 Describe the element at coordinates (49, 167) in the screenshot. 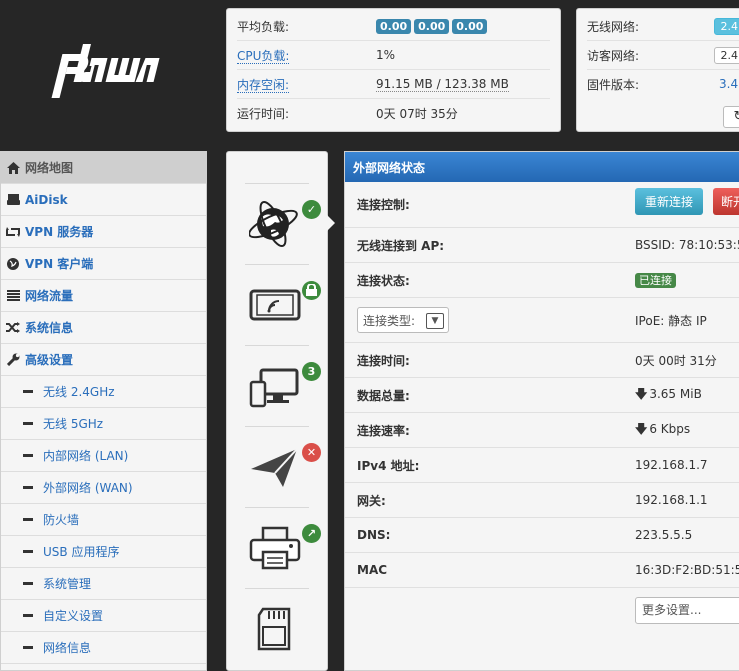

I see `menu-label: 网络地图` at that location.